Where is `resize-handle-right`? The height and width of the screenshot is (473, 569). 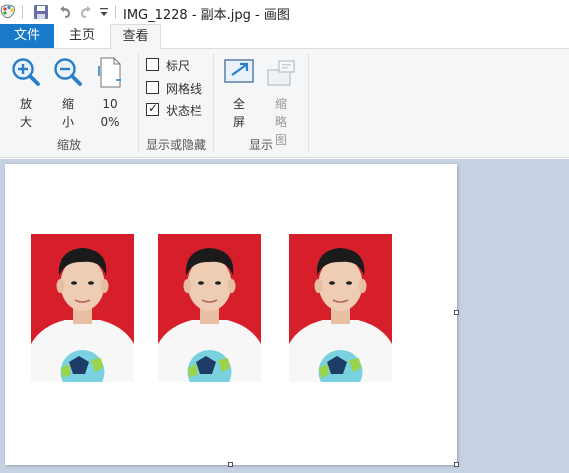
resize-handle-right is located at coordinates (456, 312).